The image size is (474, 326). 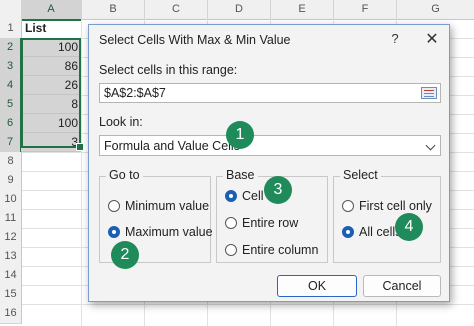 I want to click on look-in-value: Formula and Value Cells, so click(x=172, y=146).